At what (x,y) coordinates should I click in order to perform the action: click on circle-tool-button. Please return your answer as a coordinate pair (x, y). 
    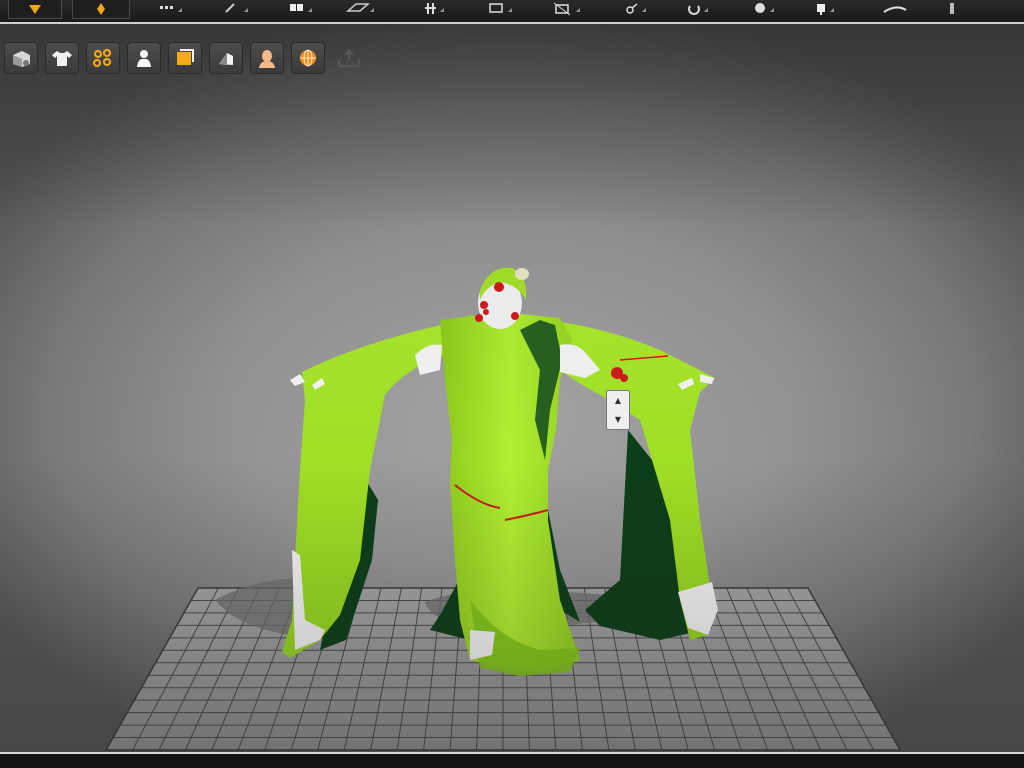
    Looking at the image, I should click on (763, 9).